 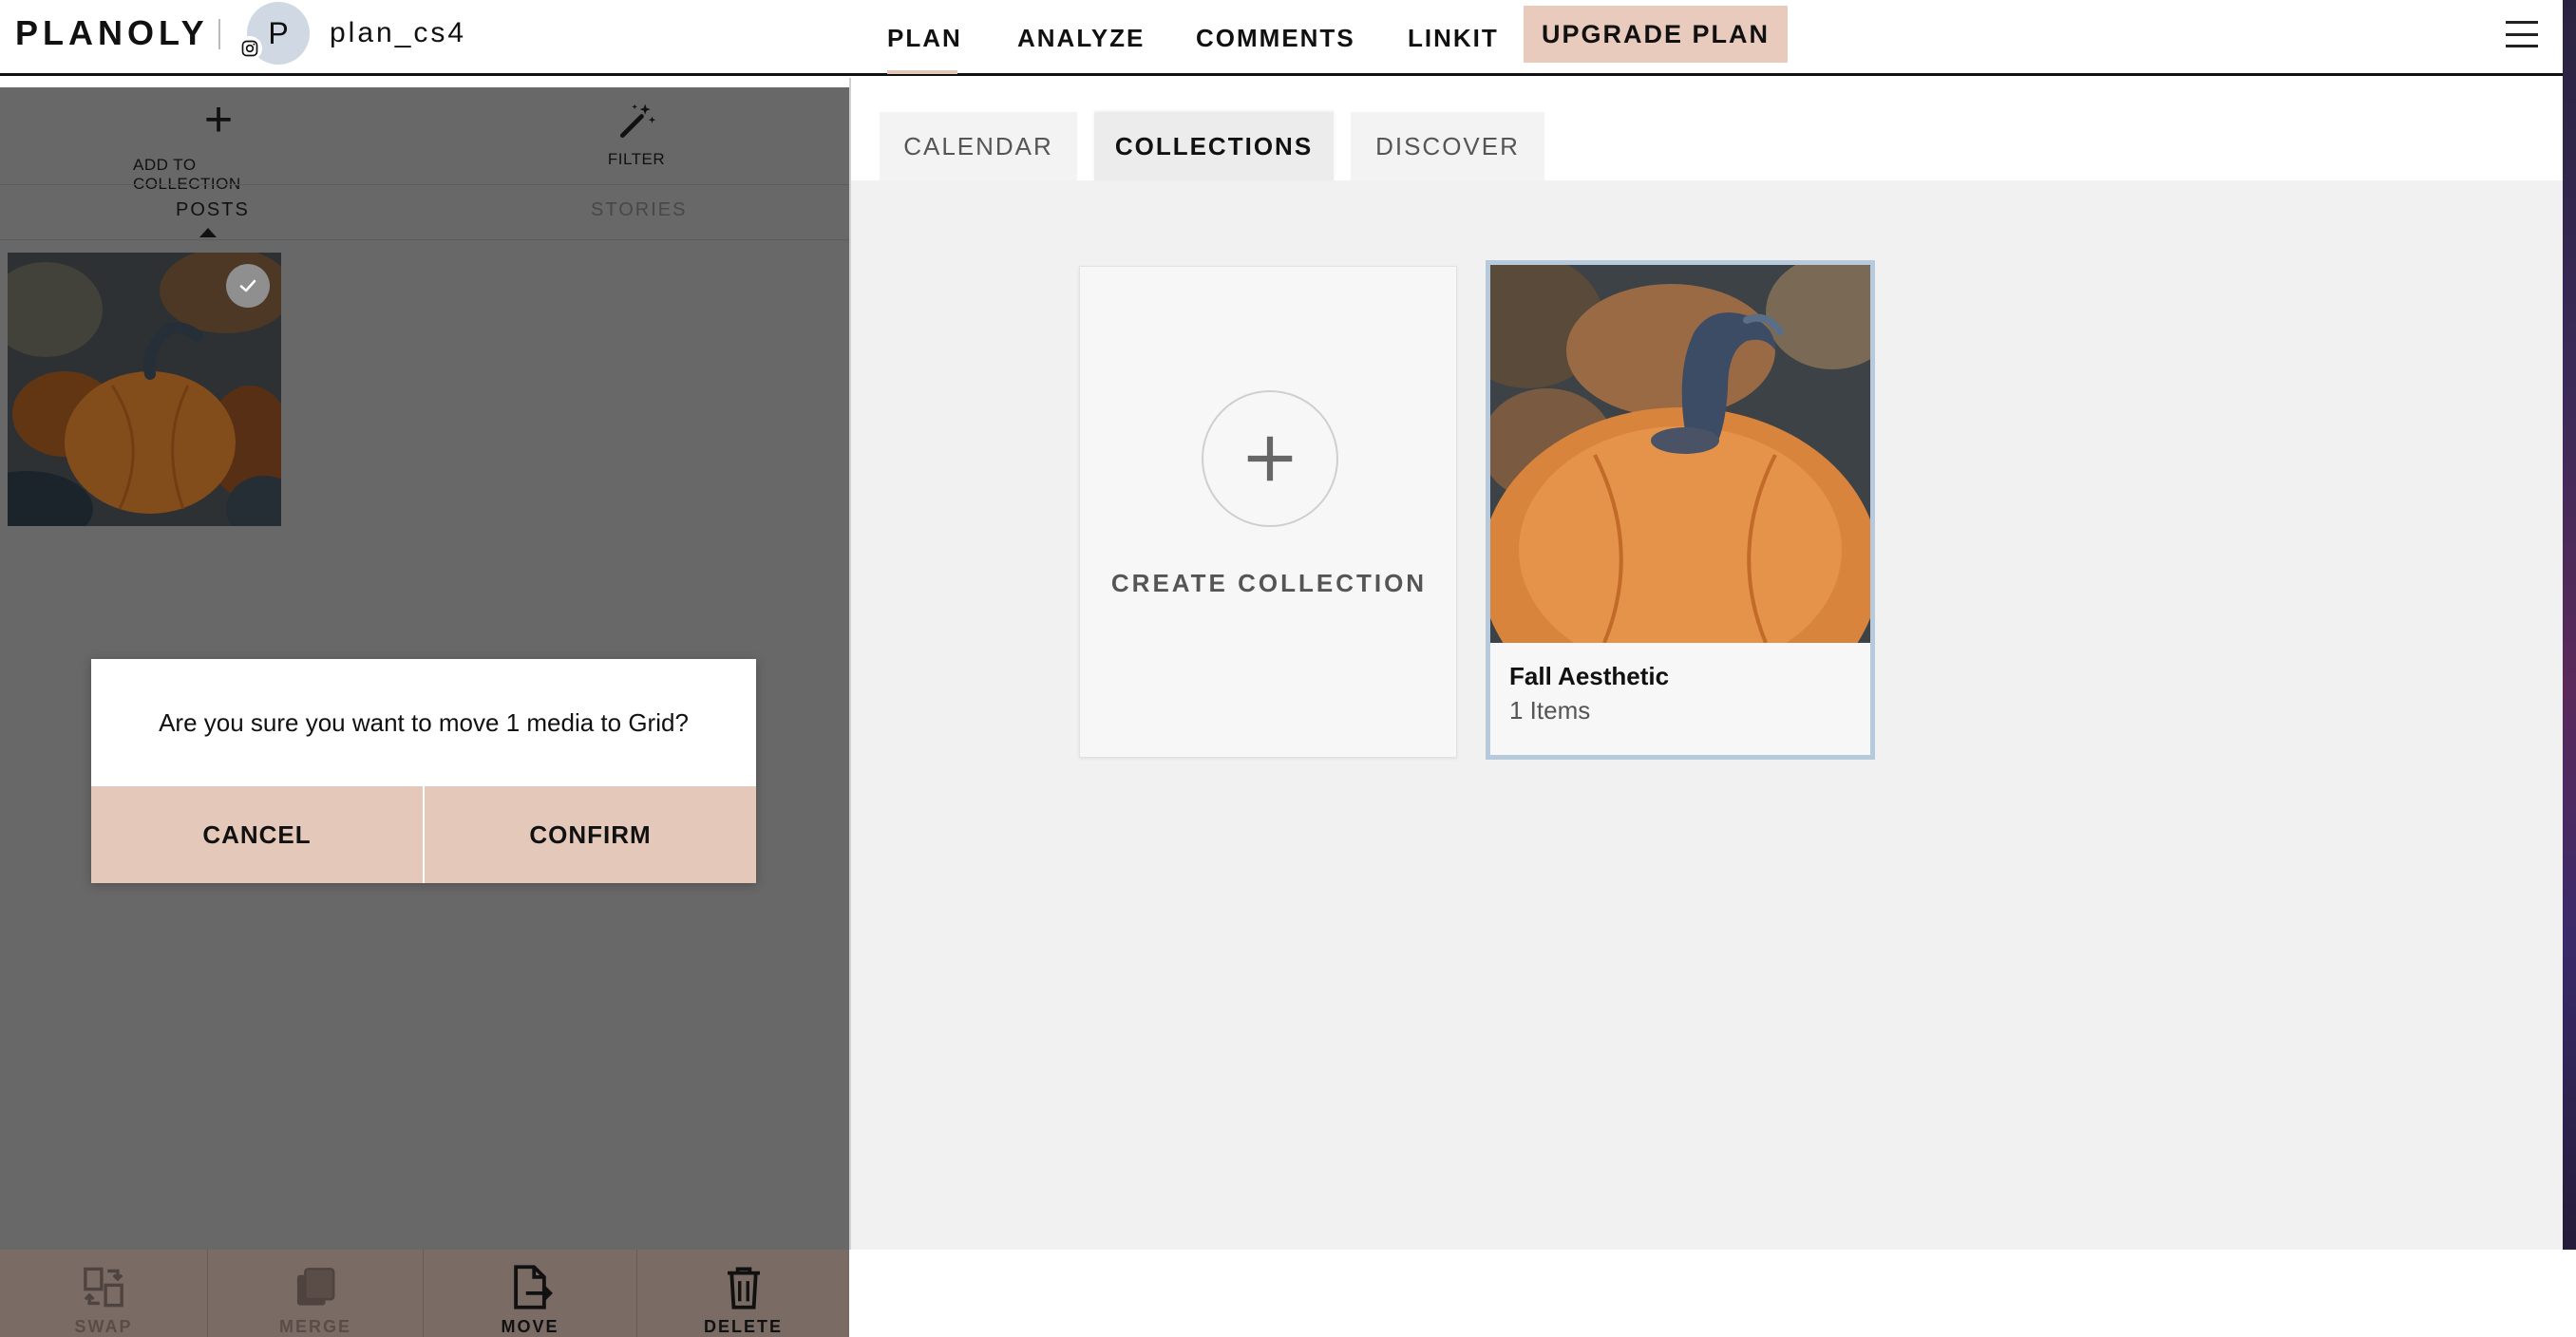 What do you see at coordinates (1214, 146) in the screenshot?
I see `tab-collections: COLLECTIONS` at bounding box center [1214, 146].